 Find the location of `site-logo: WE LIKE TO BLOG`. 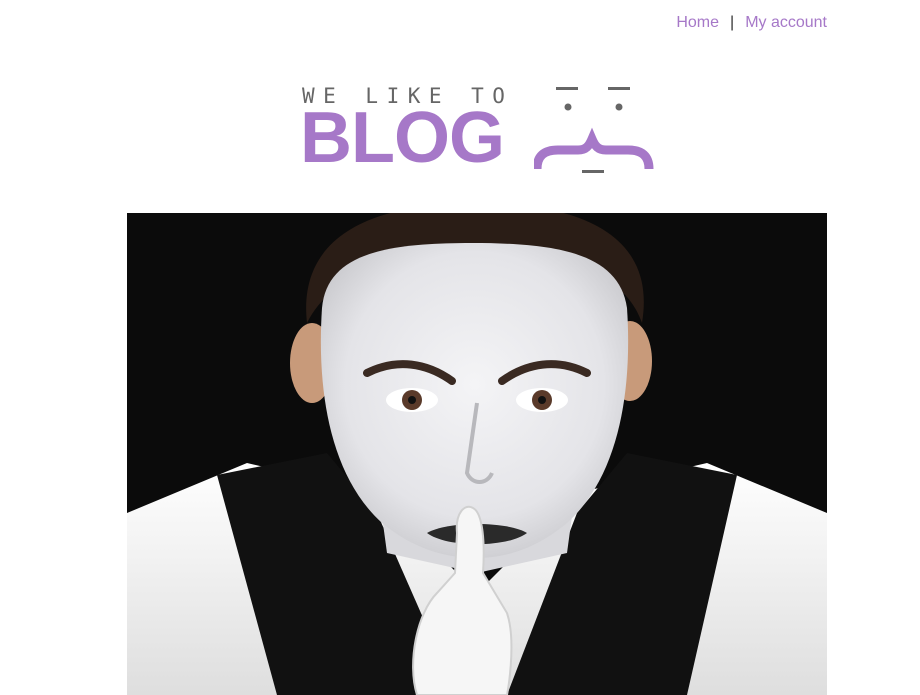

site-logo: WE LIKE TO BLOG is located at coordinates (478, 130).